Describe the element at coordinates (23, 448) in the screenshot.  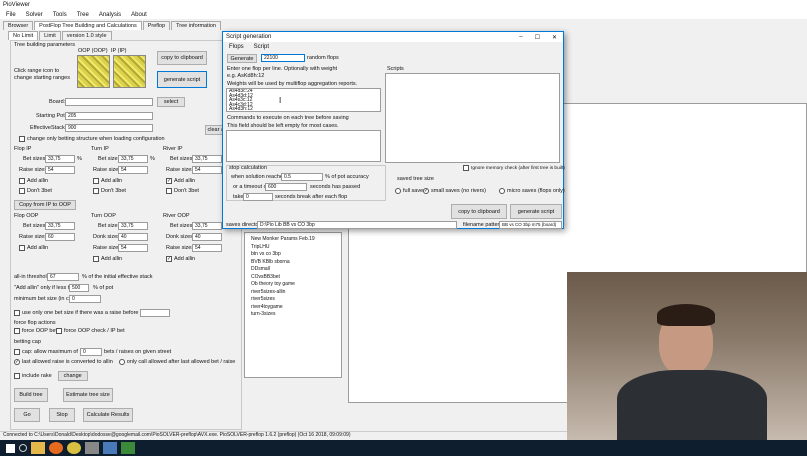
I see `search-icon` at that location.